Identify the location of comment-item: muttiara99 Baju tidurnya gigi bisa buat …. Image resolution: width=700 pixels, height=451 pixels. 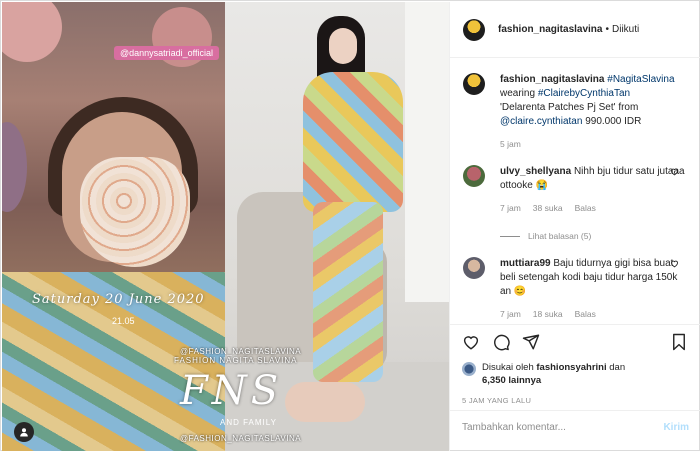
(577, 288).